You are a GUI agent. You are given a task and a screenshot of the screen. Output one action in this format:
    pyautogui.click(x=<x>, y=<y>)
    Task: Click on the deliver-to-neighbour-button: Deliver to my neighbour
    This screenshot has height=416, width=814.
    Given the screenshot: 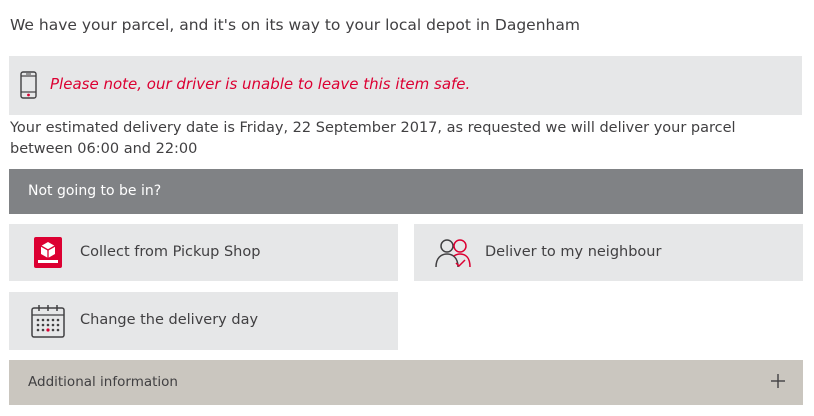 What is the action you would take?
    pyautogui.click(x=608, y=252)
    